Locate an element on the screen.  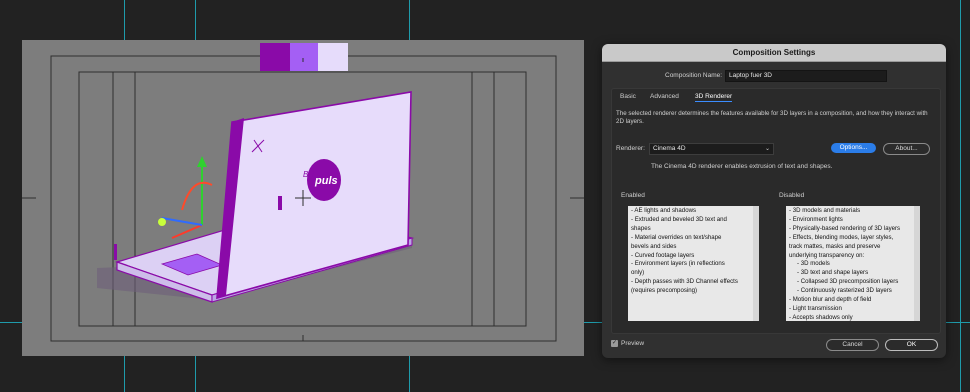
list-item: - Material overrides on text/shape is located at coordinates (676, 237).